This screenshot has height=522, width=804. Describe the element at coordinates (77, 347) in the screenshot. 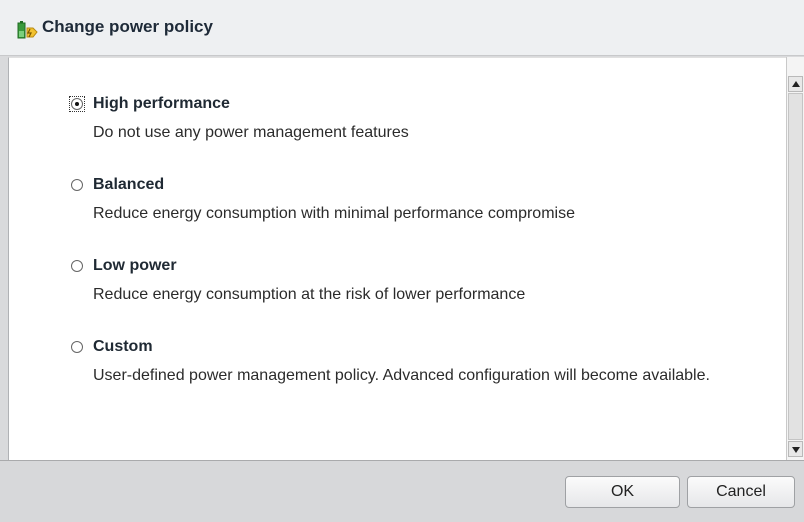

I see `radio-custom` at that location.